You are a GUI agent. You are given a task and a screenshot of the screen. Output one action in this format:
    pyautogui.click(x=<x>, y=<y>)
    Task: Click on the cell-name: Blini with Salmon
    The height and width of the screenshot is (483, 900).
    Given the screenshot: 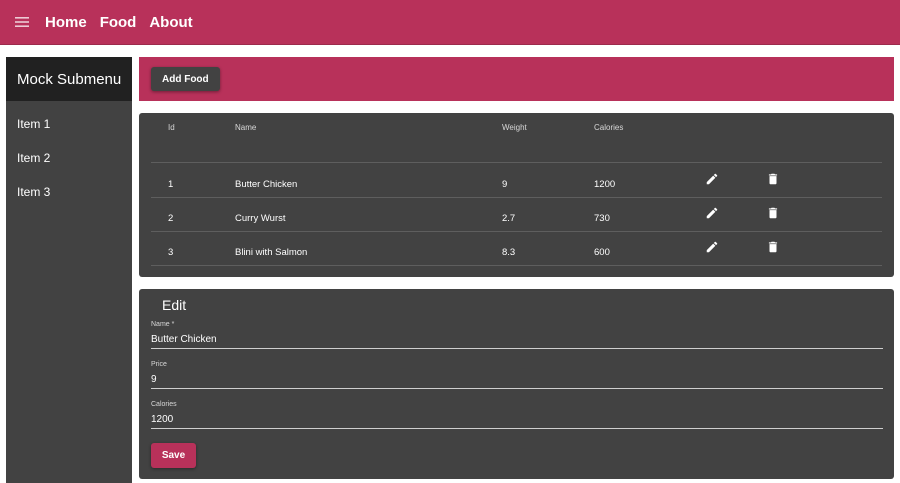 What is the action you would take?
    pyautogui.click(x=271, y=252)
    